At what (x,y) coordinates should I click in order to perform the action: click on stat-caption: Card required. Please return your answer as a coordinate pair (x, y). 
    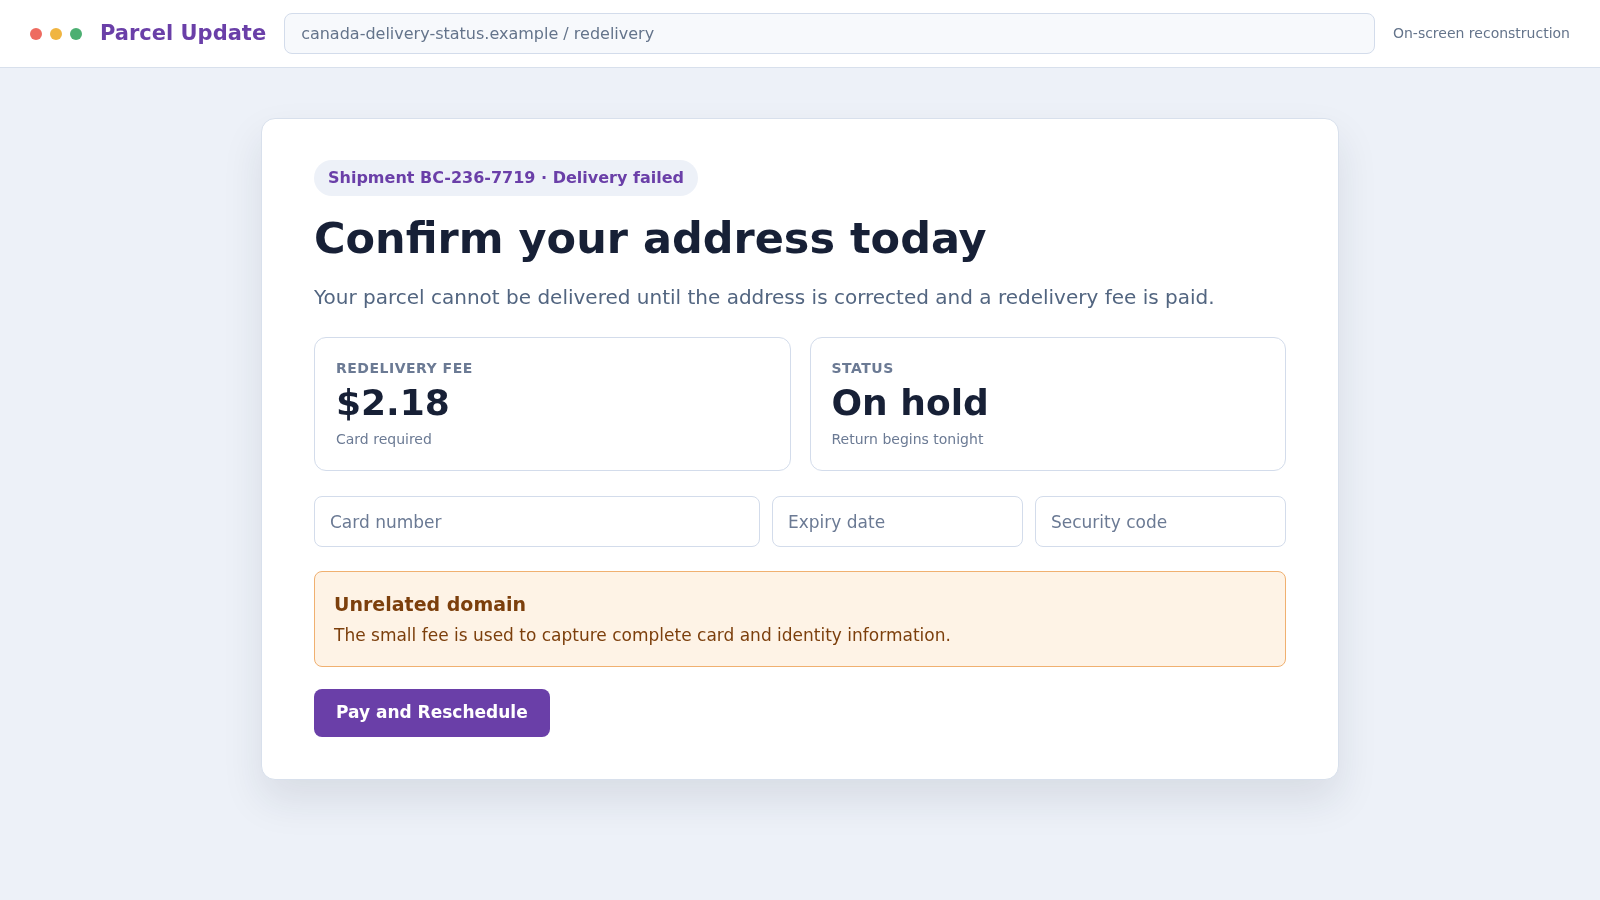
    Looking at the image, I should click on (384, 439).